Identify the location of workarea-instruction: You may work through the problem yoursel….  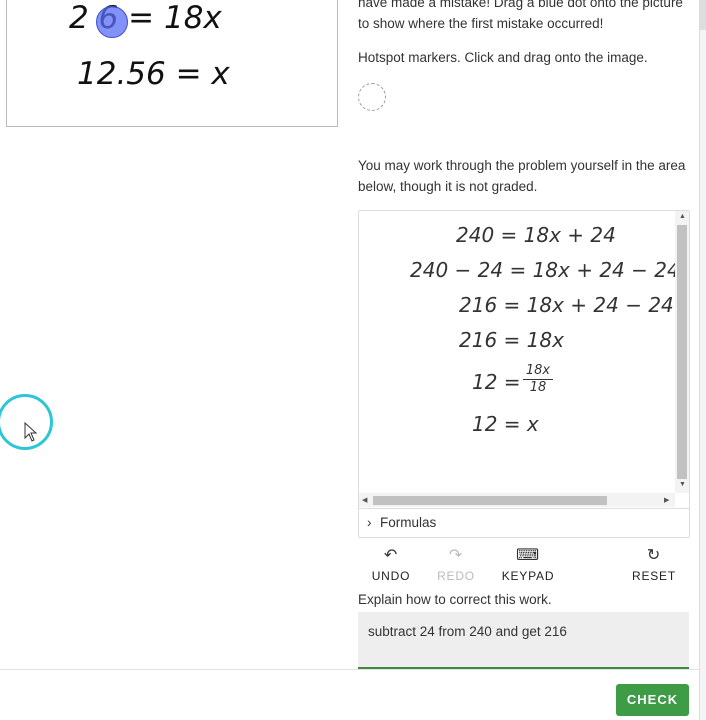
(522, 176).